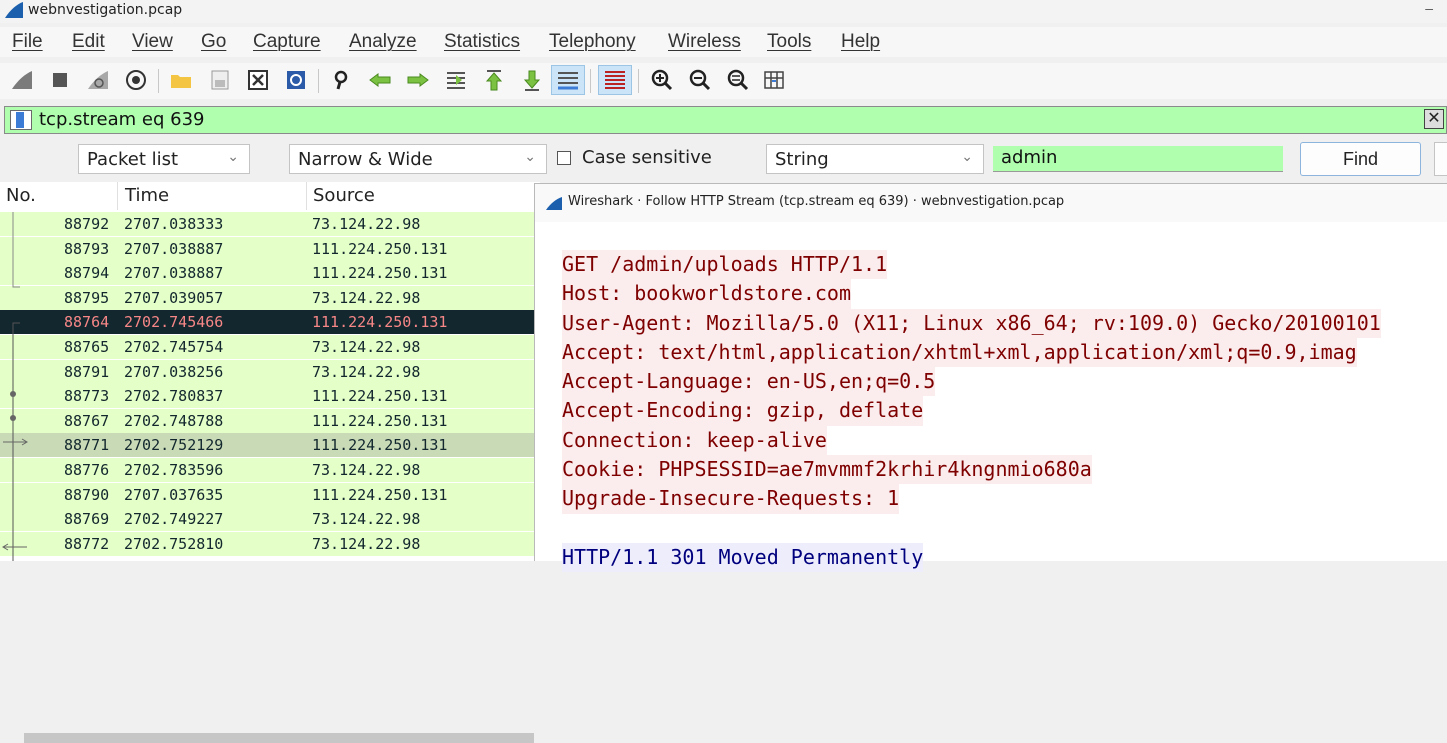 Image resolution: width=1447 pixels, height=743 pixels. Describe the element at coordinates (258, 80) in the screenshot. I see `close-file-icon` at that location.